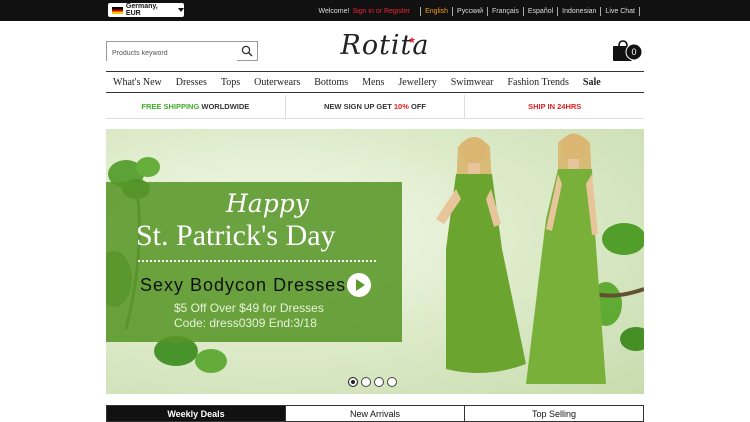 Image resolution: width=750 pixels, height=422 pixels. What do you see at coordinates (553, 413) in the screenshot?
I see `tab-top-selling: Top Selling` at bounding box center [553, 413].